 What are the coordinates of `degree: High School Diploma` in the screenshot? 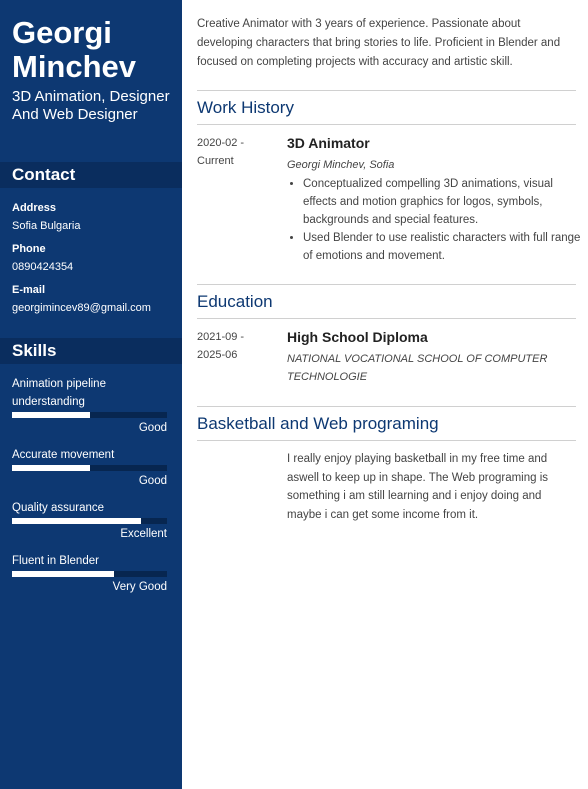 It's located at (357, 337).